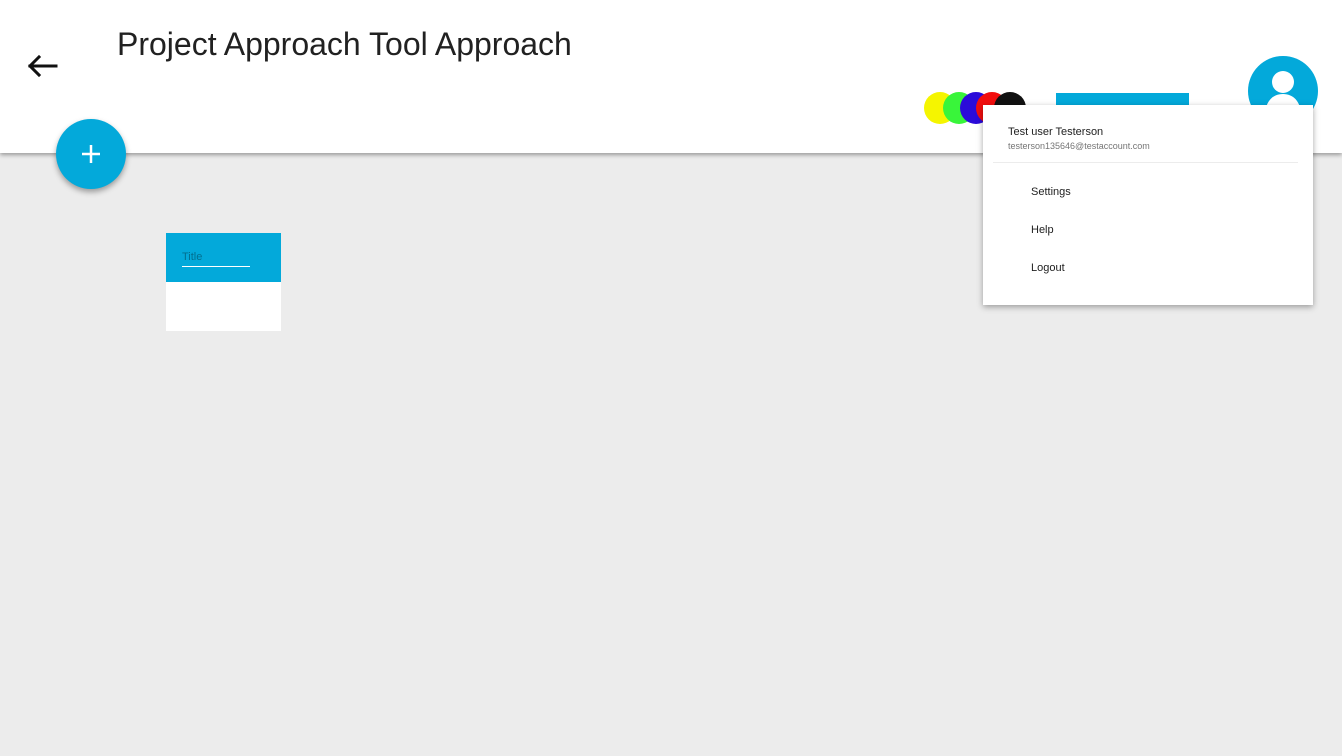 Image resolution: width=1342 pixels, height=756 pixels. Describe the element at coordinates (1148, 268) in the screenshot. I see `menu-item-logout: Logout` at that location.